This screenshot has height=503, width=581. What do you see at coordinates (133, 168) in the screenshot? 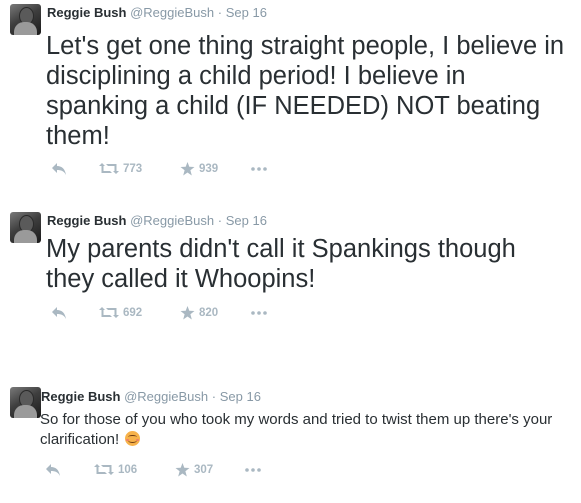
I see `retweet-count: 773` at bounding box center [133, 168].